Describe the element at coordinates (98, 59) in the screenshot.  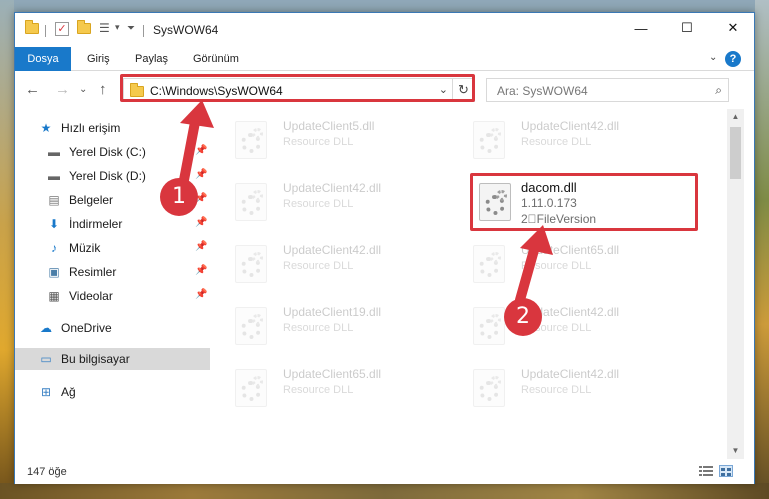
I see `tab-home: Giriş` at that location.